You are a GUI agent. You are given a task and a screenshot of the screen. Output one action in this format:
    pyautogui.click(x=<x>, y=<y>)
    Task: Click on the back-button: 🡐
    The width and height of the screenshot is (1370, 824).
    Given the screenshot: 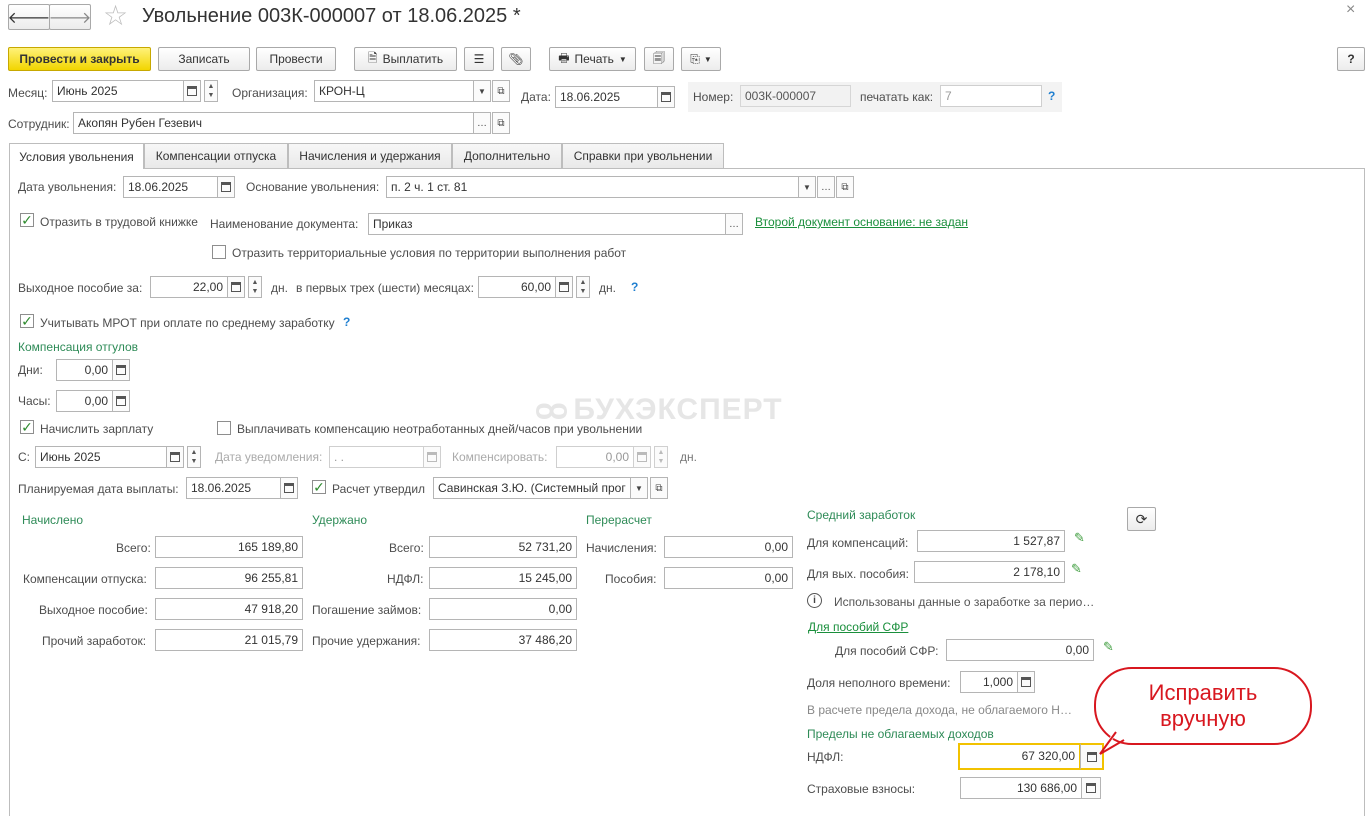 What is the action you would take?
    pyautogui.click(x=29, y=17)
    